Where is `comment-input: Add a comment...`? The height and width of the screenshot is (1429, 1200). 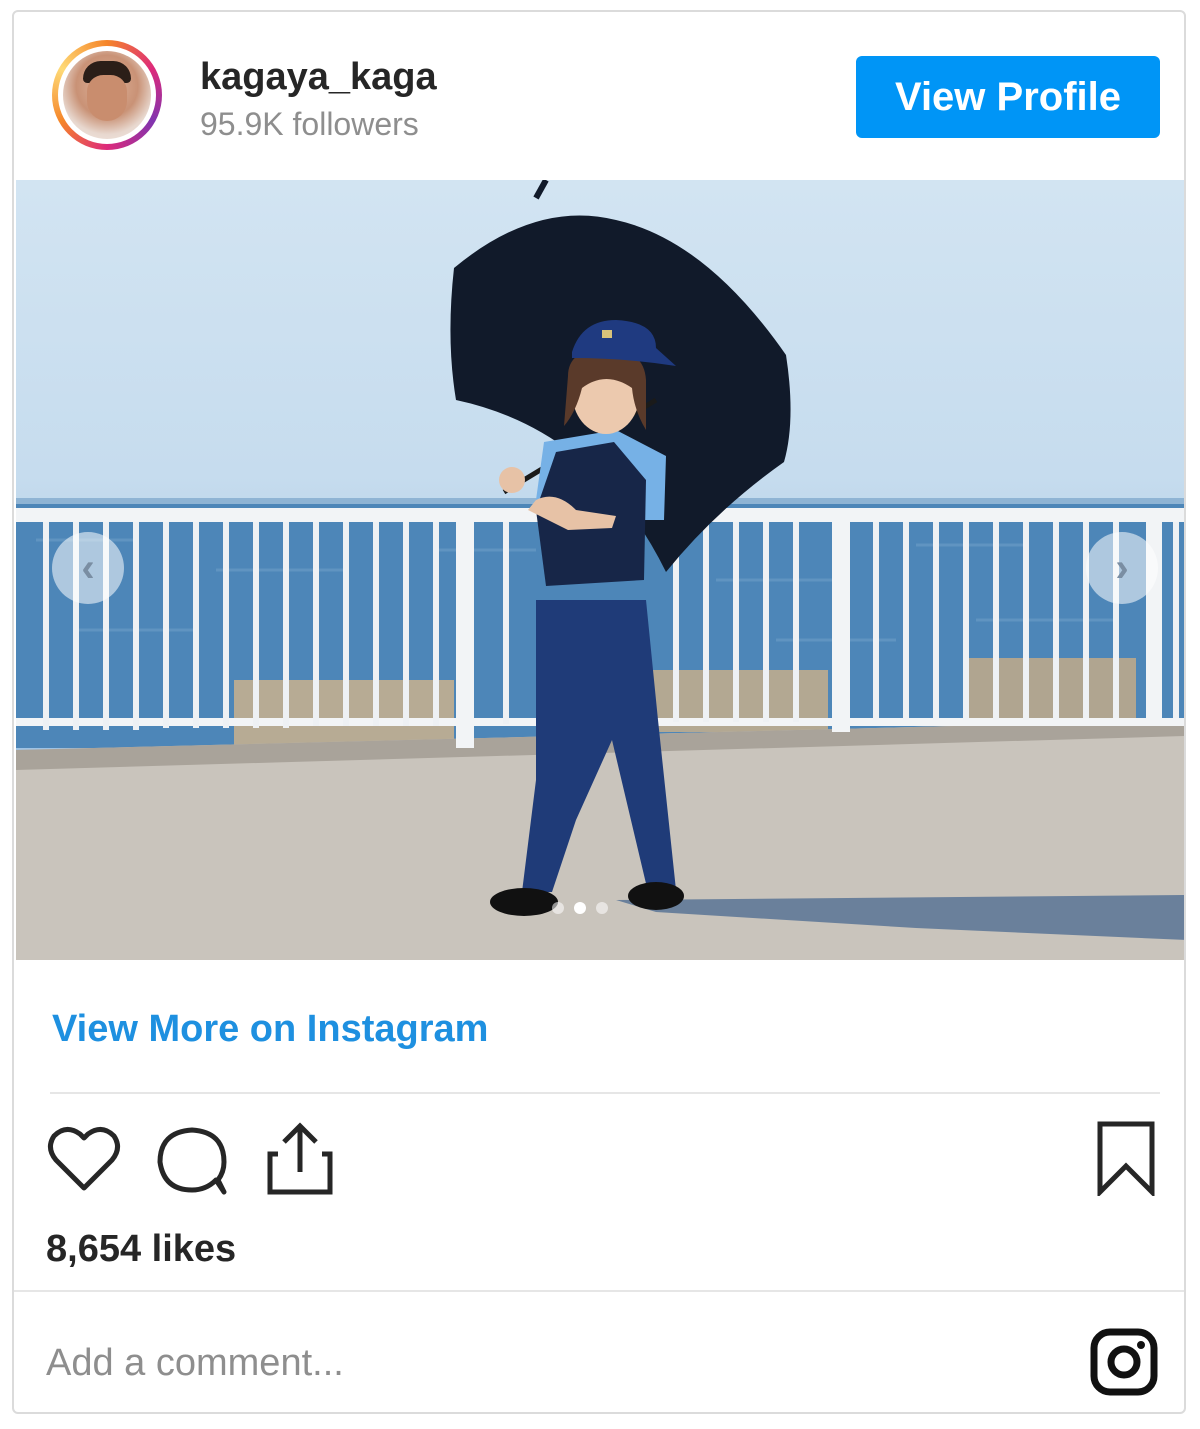 comment-input: Add a comment... is located at coordinates (195, 1363).